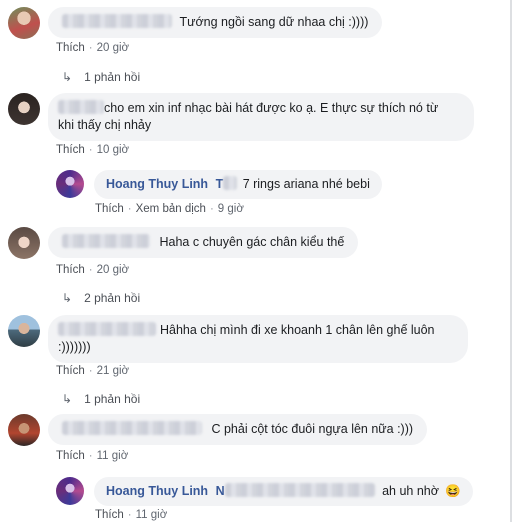 The image size is (512, 522). I want to click on timestamp: 21 giờ, so click(113, 371).